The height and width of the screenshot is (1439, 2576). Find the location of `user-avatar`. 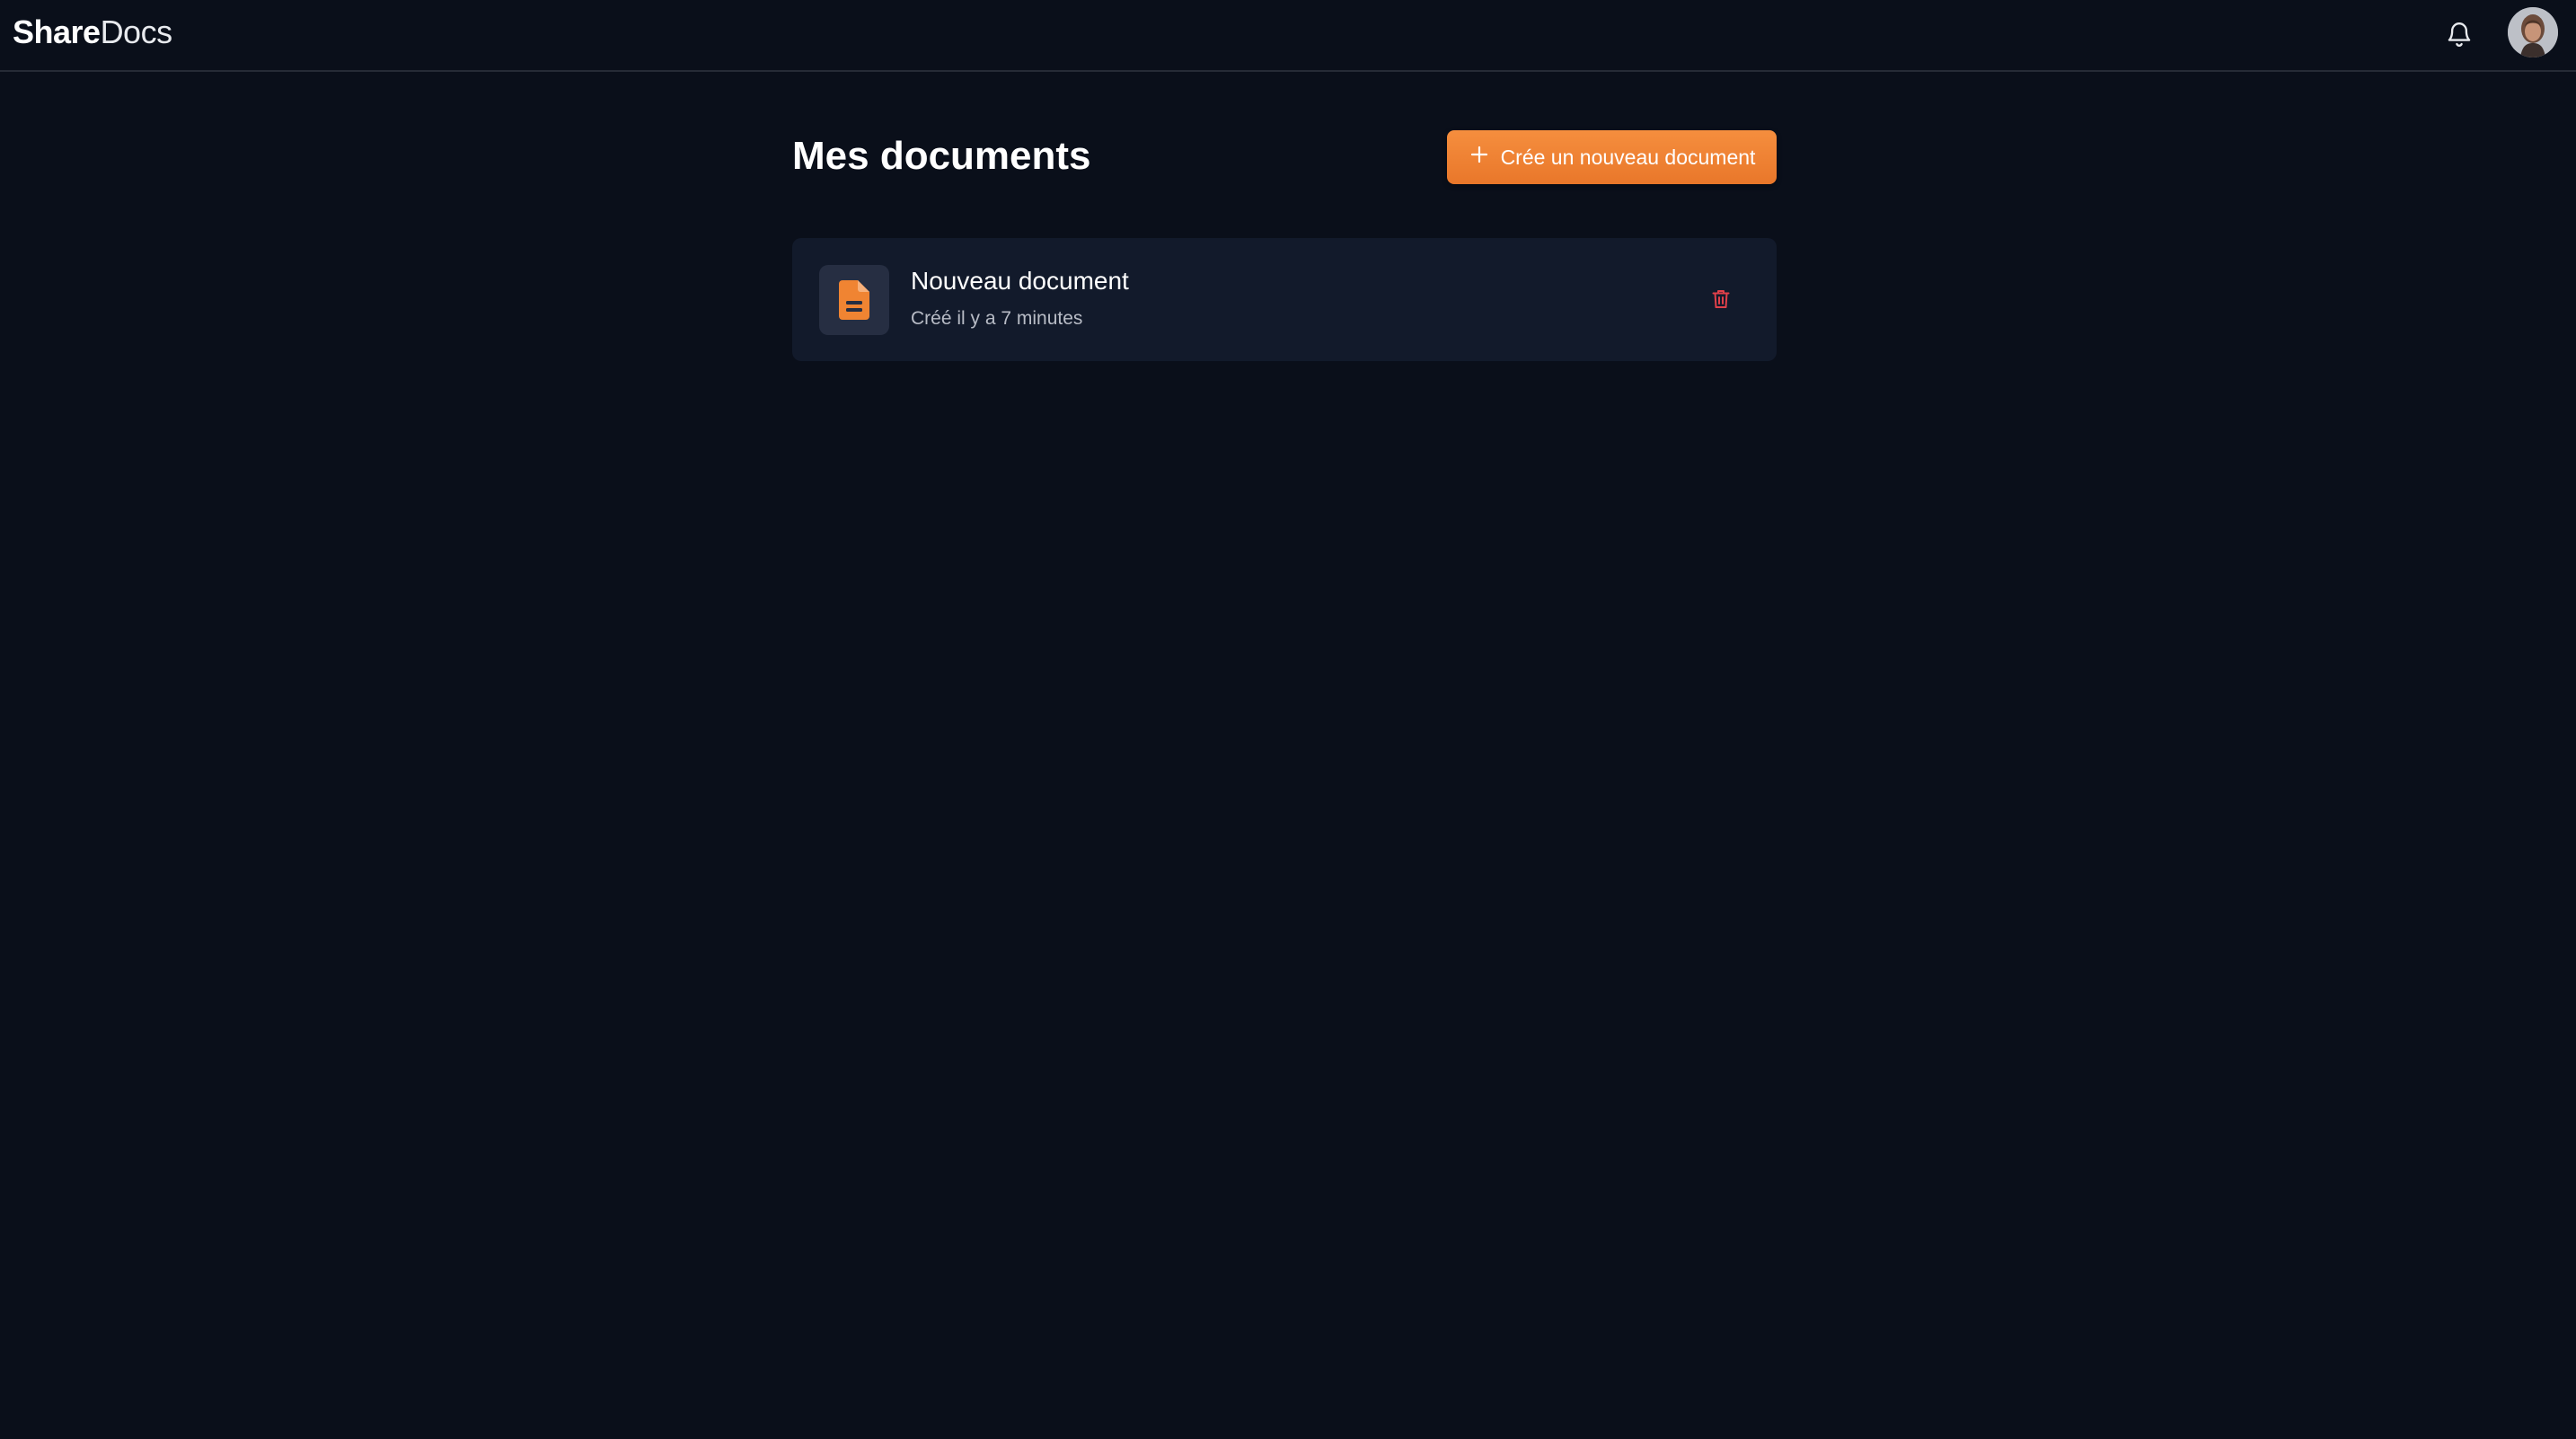

user-avatar is located at coordinates (2533, 32).